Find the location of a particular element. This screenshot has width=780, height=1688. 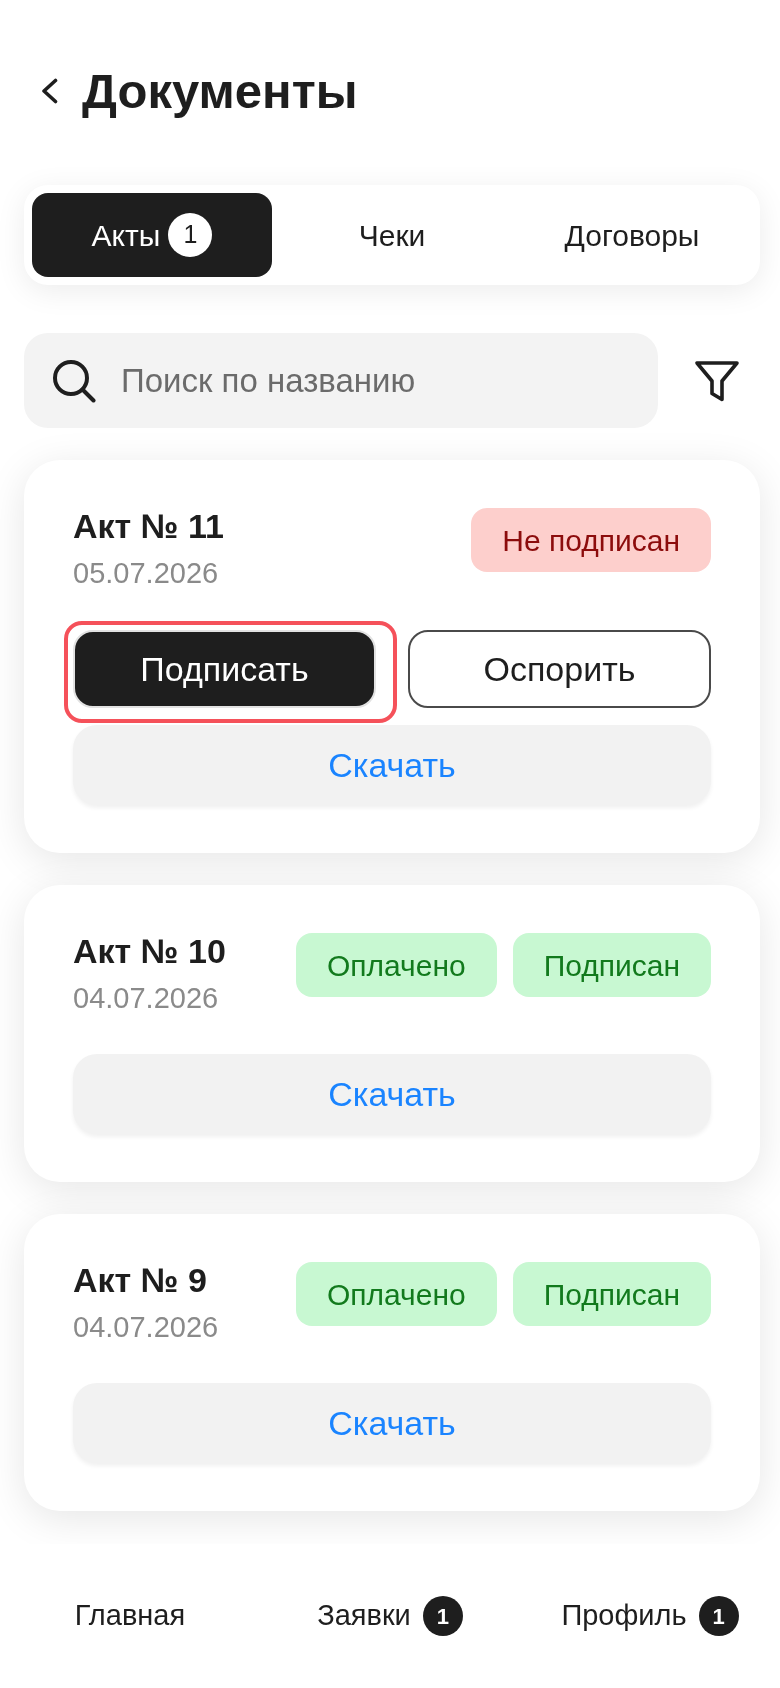

nav-item: Профиль 1 is located at coordinates (650, 1616).